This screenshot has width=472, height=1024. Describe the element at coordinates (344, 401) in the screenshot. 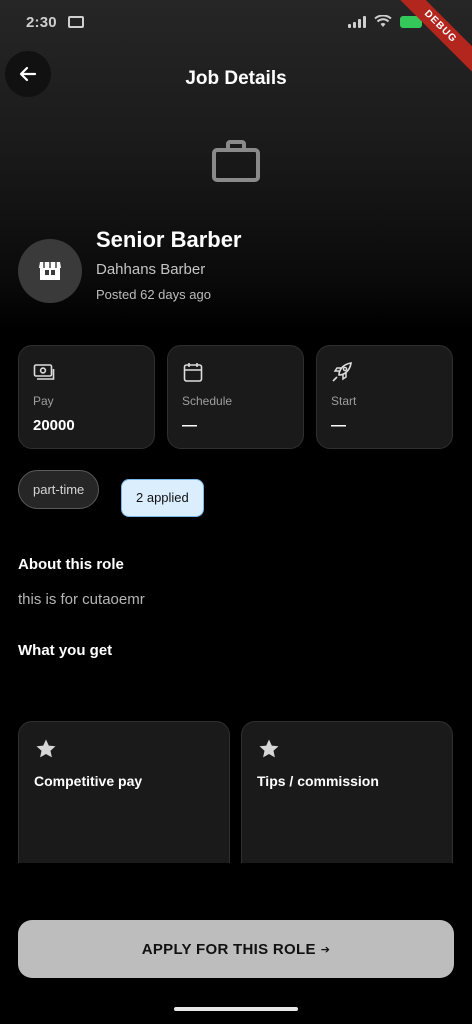

I see `start-label: Start` at that location.